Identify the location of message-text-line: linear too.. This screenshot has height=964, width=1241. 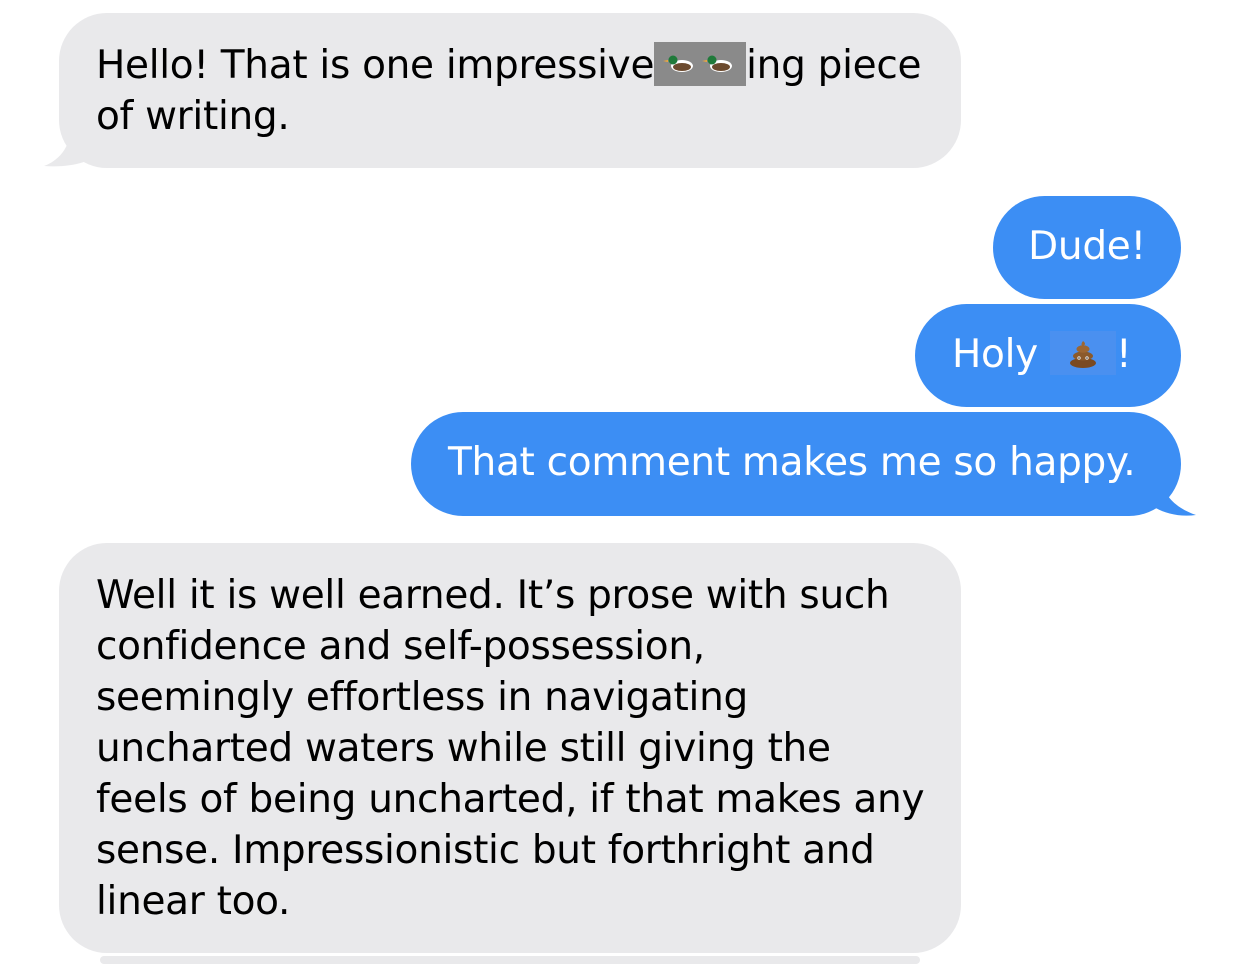
(193, 901).